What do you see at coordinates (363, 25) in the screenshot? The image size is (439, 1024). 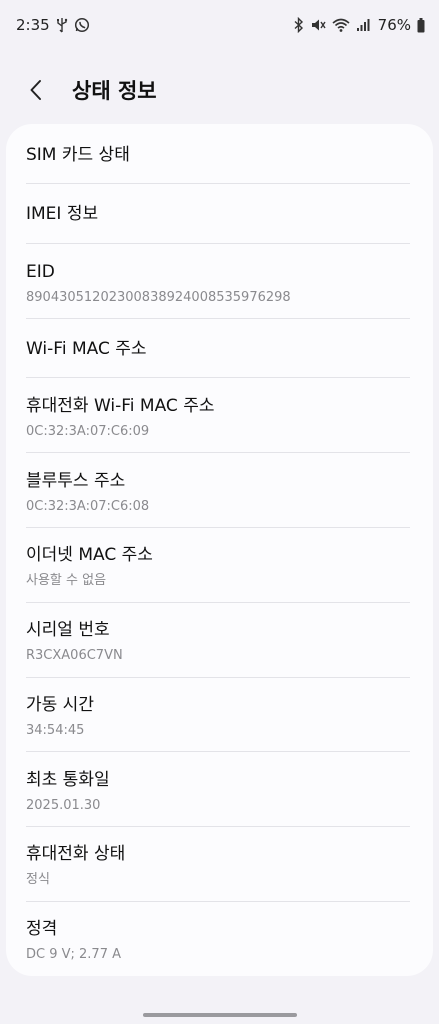 I see `signal-icon` at bounding box center [363, 25].